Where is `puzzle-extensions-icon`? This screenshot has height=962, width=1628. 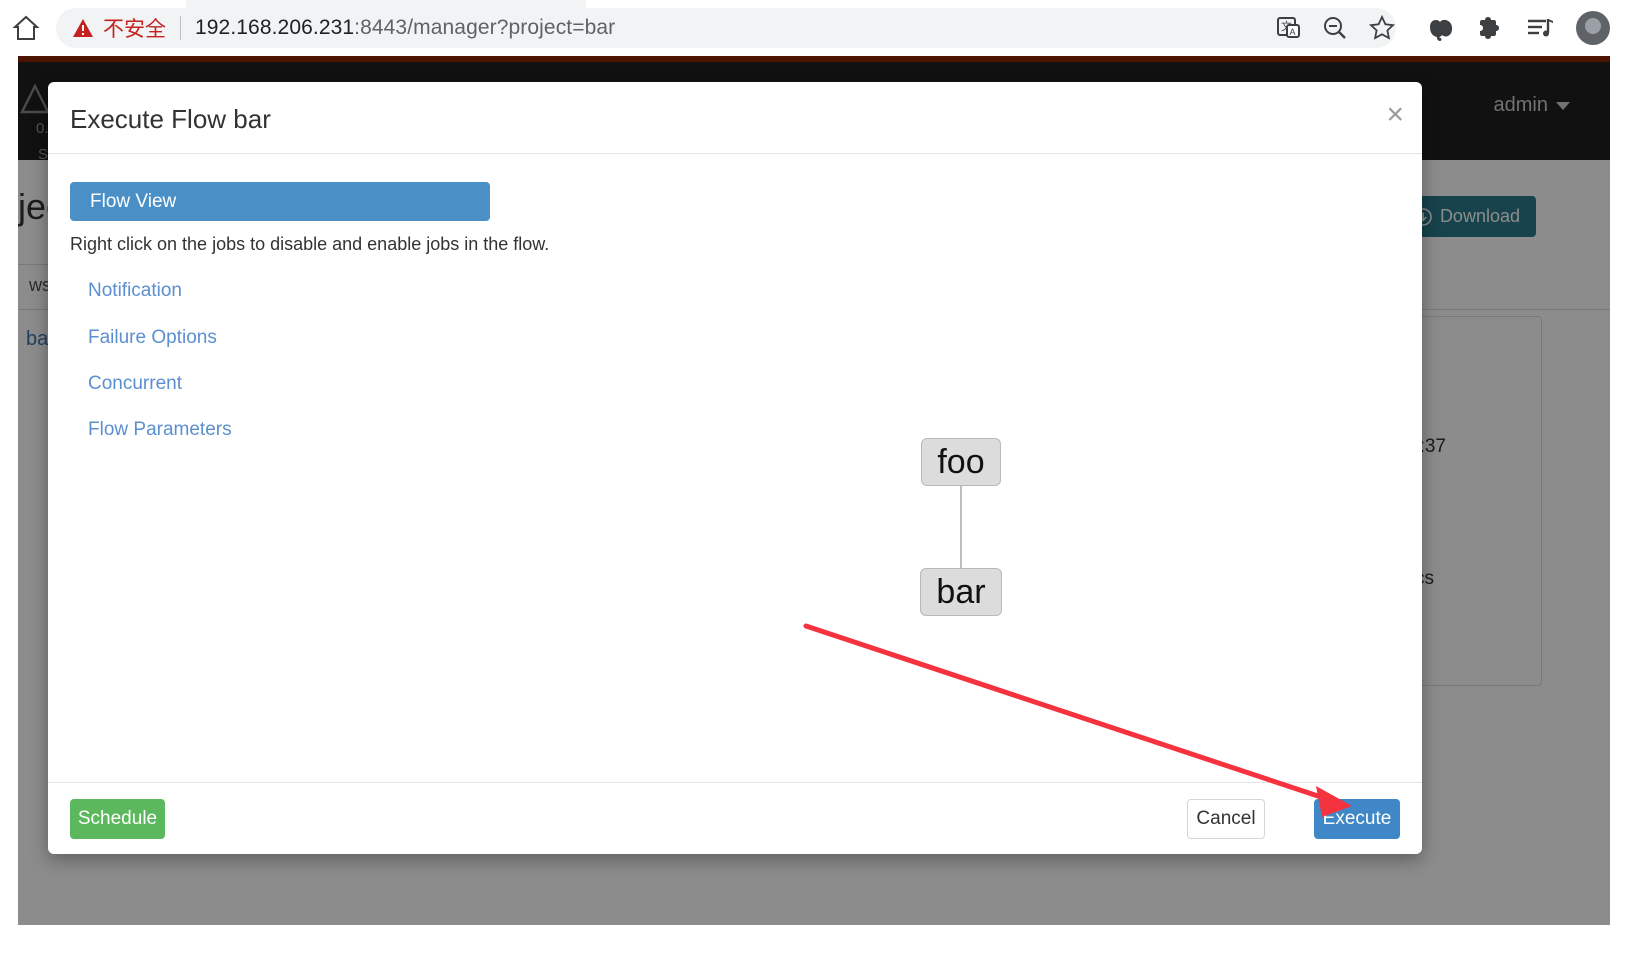 puzzle-extensions-icon is located at coordinates (1491, 28).